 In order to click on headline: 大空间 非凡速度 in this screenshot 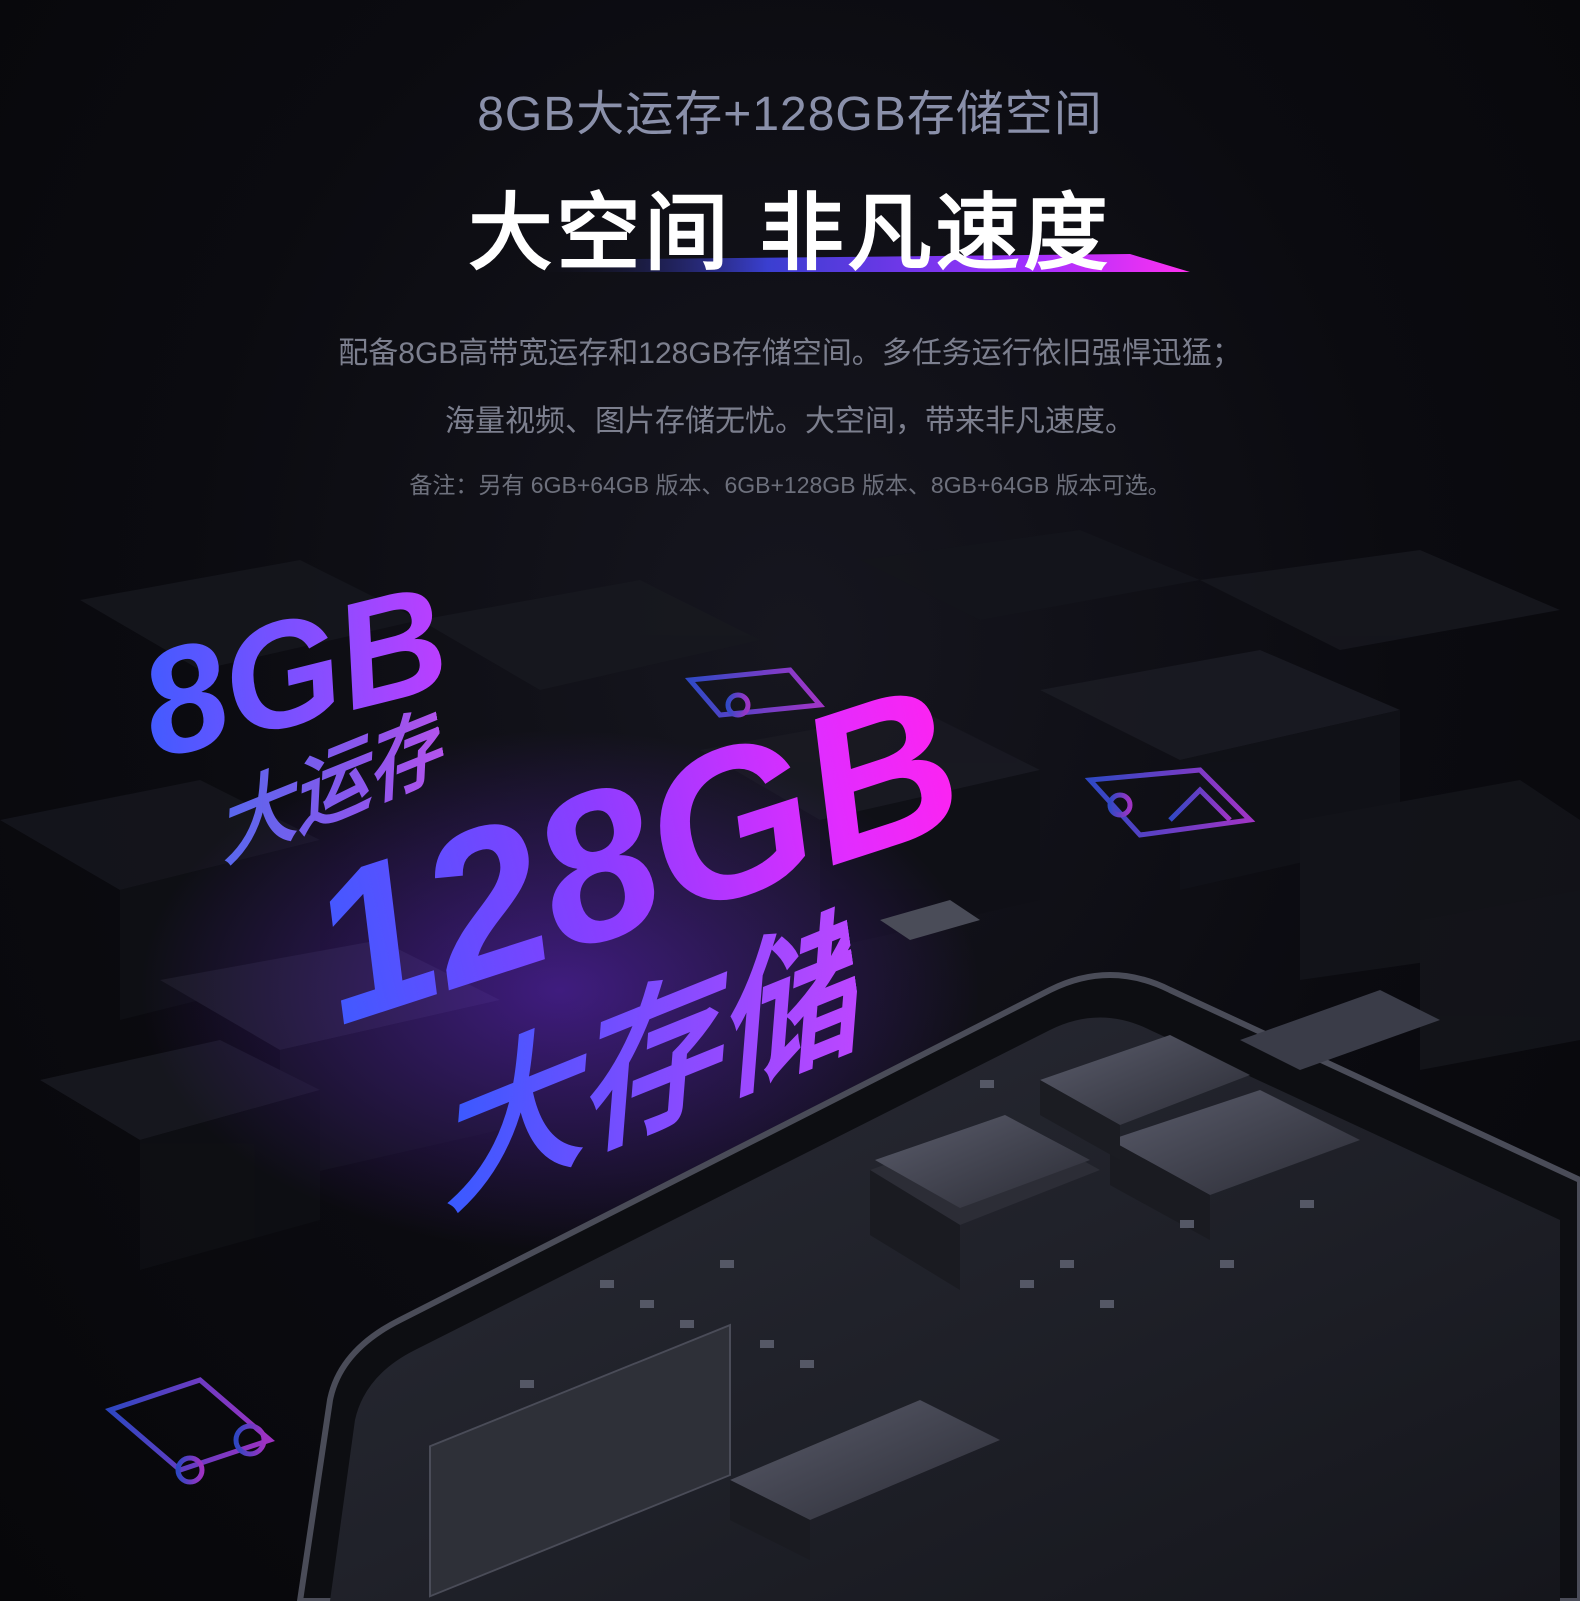, I will do `click(790, 233)`.